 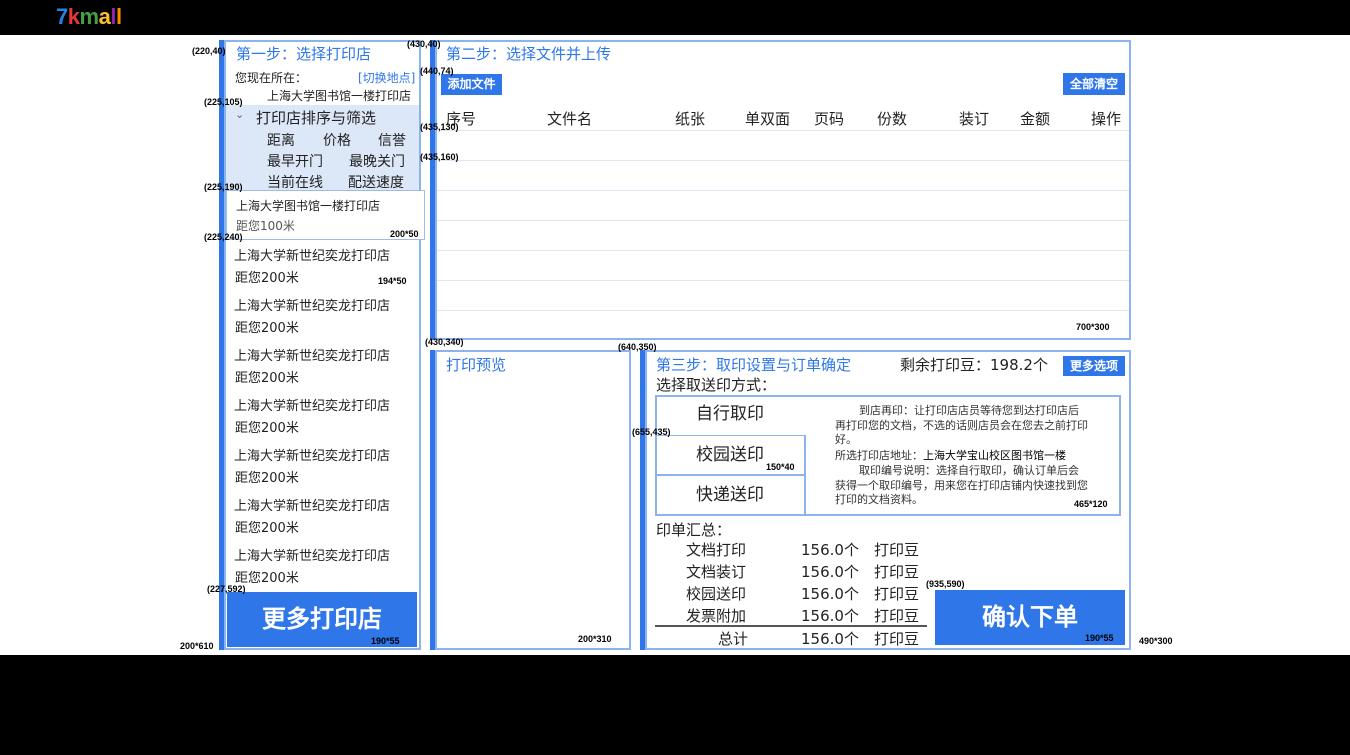 I want to click on column-header-copies: 份数, so click(x=892, y=119).